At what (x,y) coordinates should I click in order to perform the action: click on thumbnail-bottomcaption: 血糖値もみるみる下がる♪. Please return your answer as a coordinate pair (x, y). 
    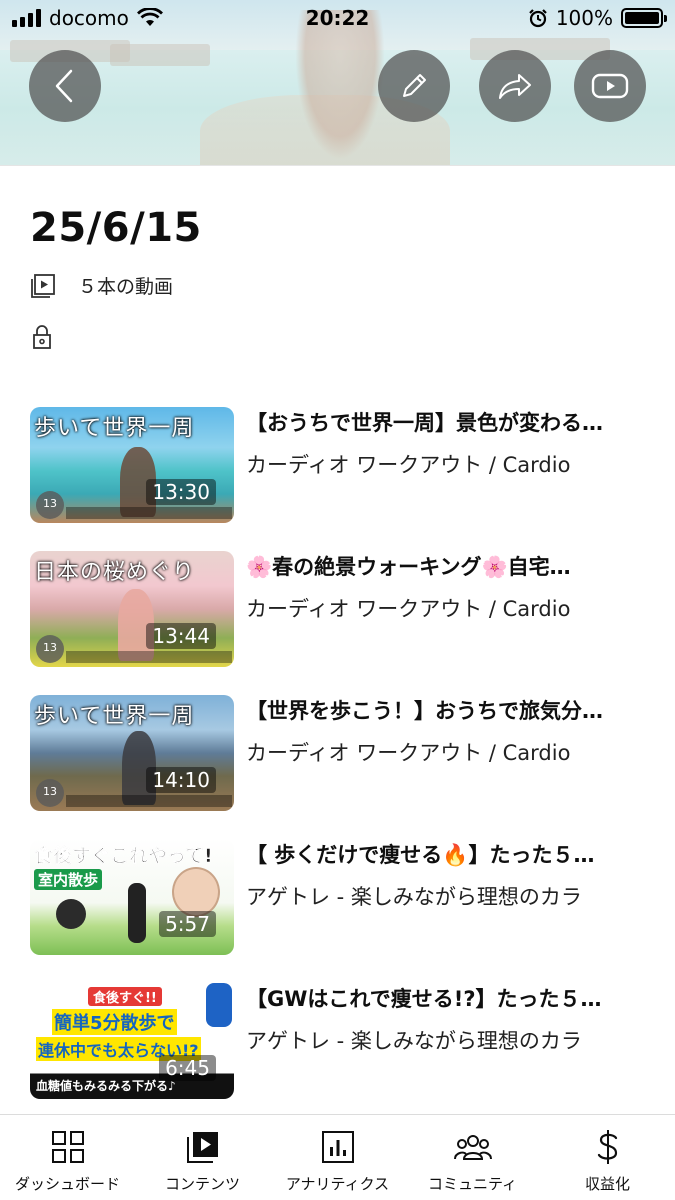
    Looking at the image, I should click on (106, 1086).